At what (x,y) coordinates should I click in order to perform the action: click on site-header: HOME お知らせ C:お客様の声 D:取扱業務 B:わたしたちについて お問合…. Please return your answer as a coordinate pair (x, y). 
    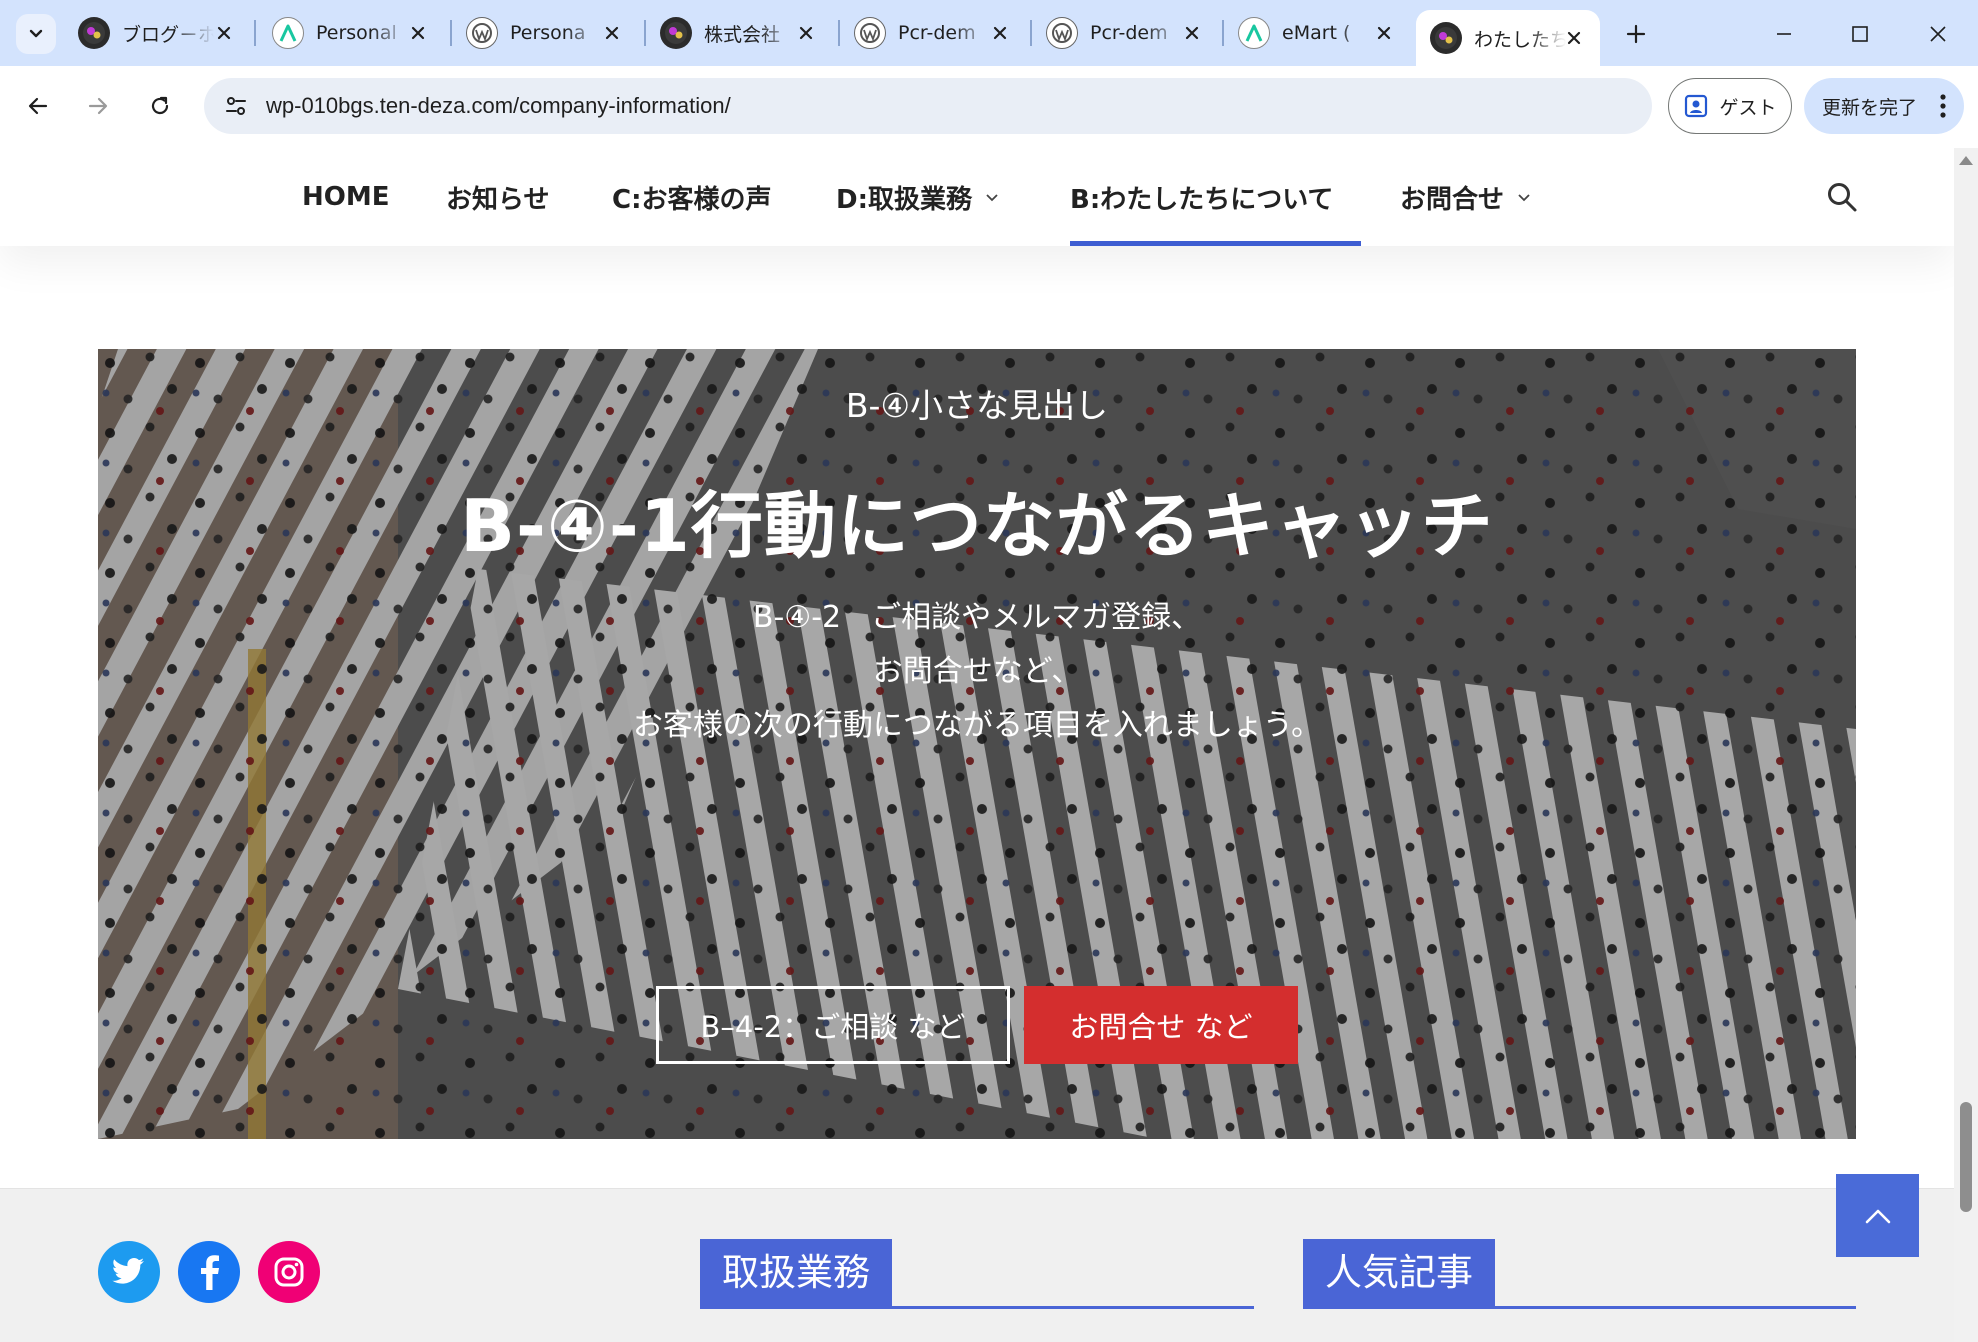
    Looking at the image, I should click on (977, 197).